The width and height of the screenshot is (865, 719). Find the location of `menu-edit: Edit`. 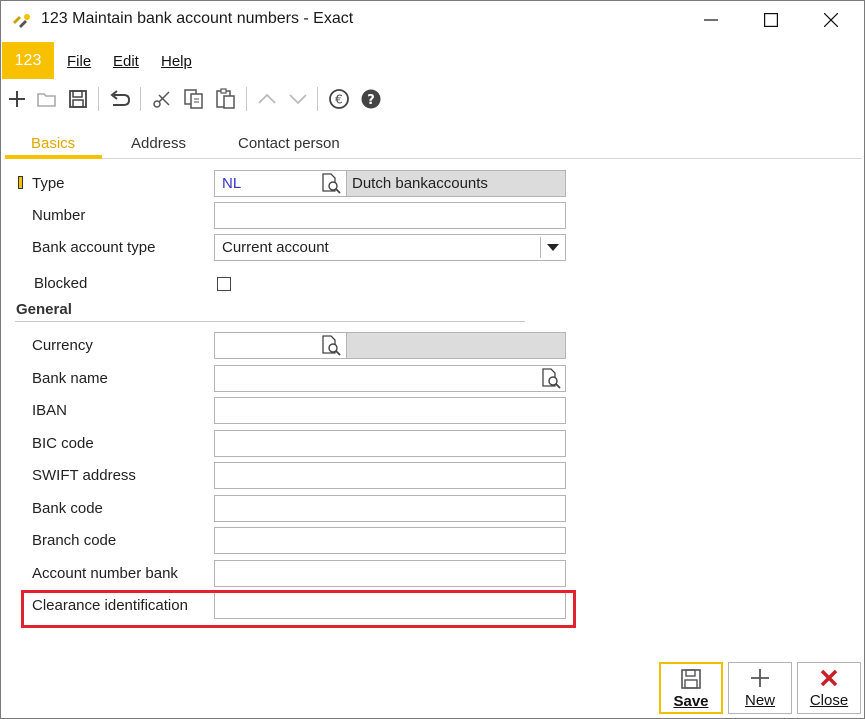

menu-edit: Edit is located at coordinates (126, 61).